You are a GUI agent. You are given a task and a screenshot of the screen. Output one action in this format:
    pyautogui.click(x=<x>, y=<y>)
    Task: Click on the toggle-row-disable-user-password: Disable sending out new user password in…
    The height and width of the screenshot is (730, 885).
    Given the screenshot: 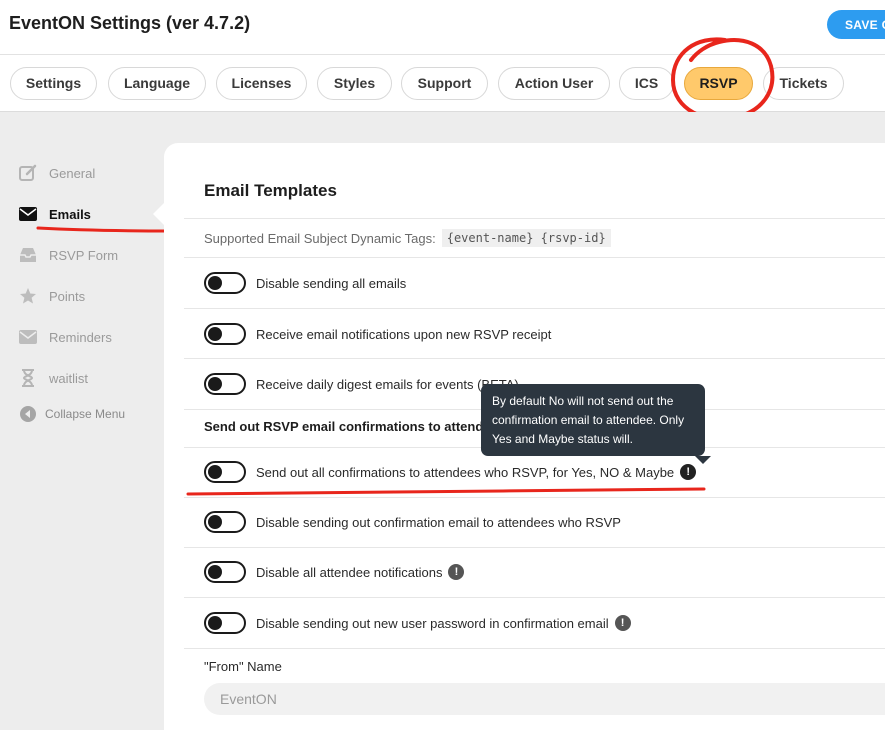 What is the action you would take?
    pyautogui.click(x=417, y=623)
    